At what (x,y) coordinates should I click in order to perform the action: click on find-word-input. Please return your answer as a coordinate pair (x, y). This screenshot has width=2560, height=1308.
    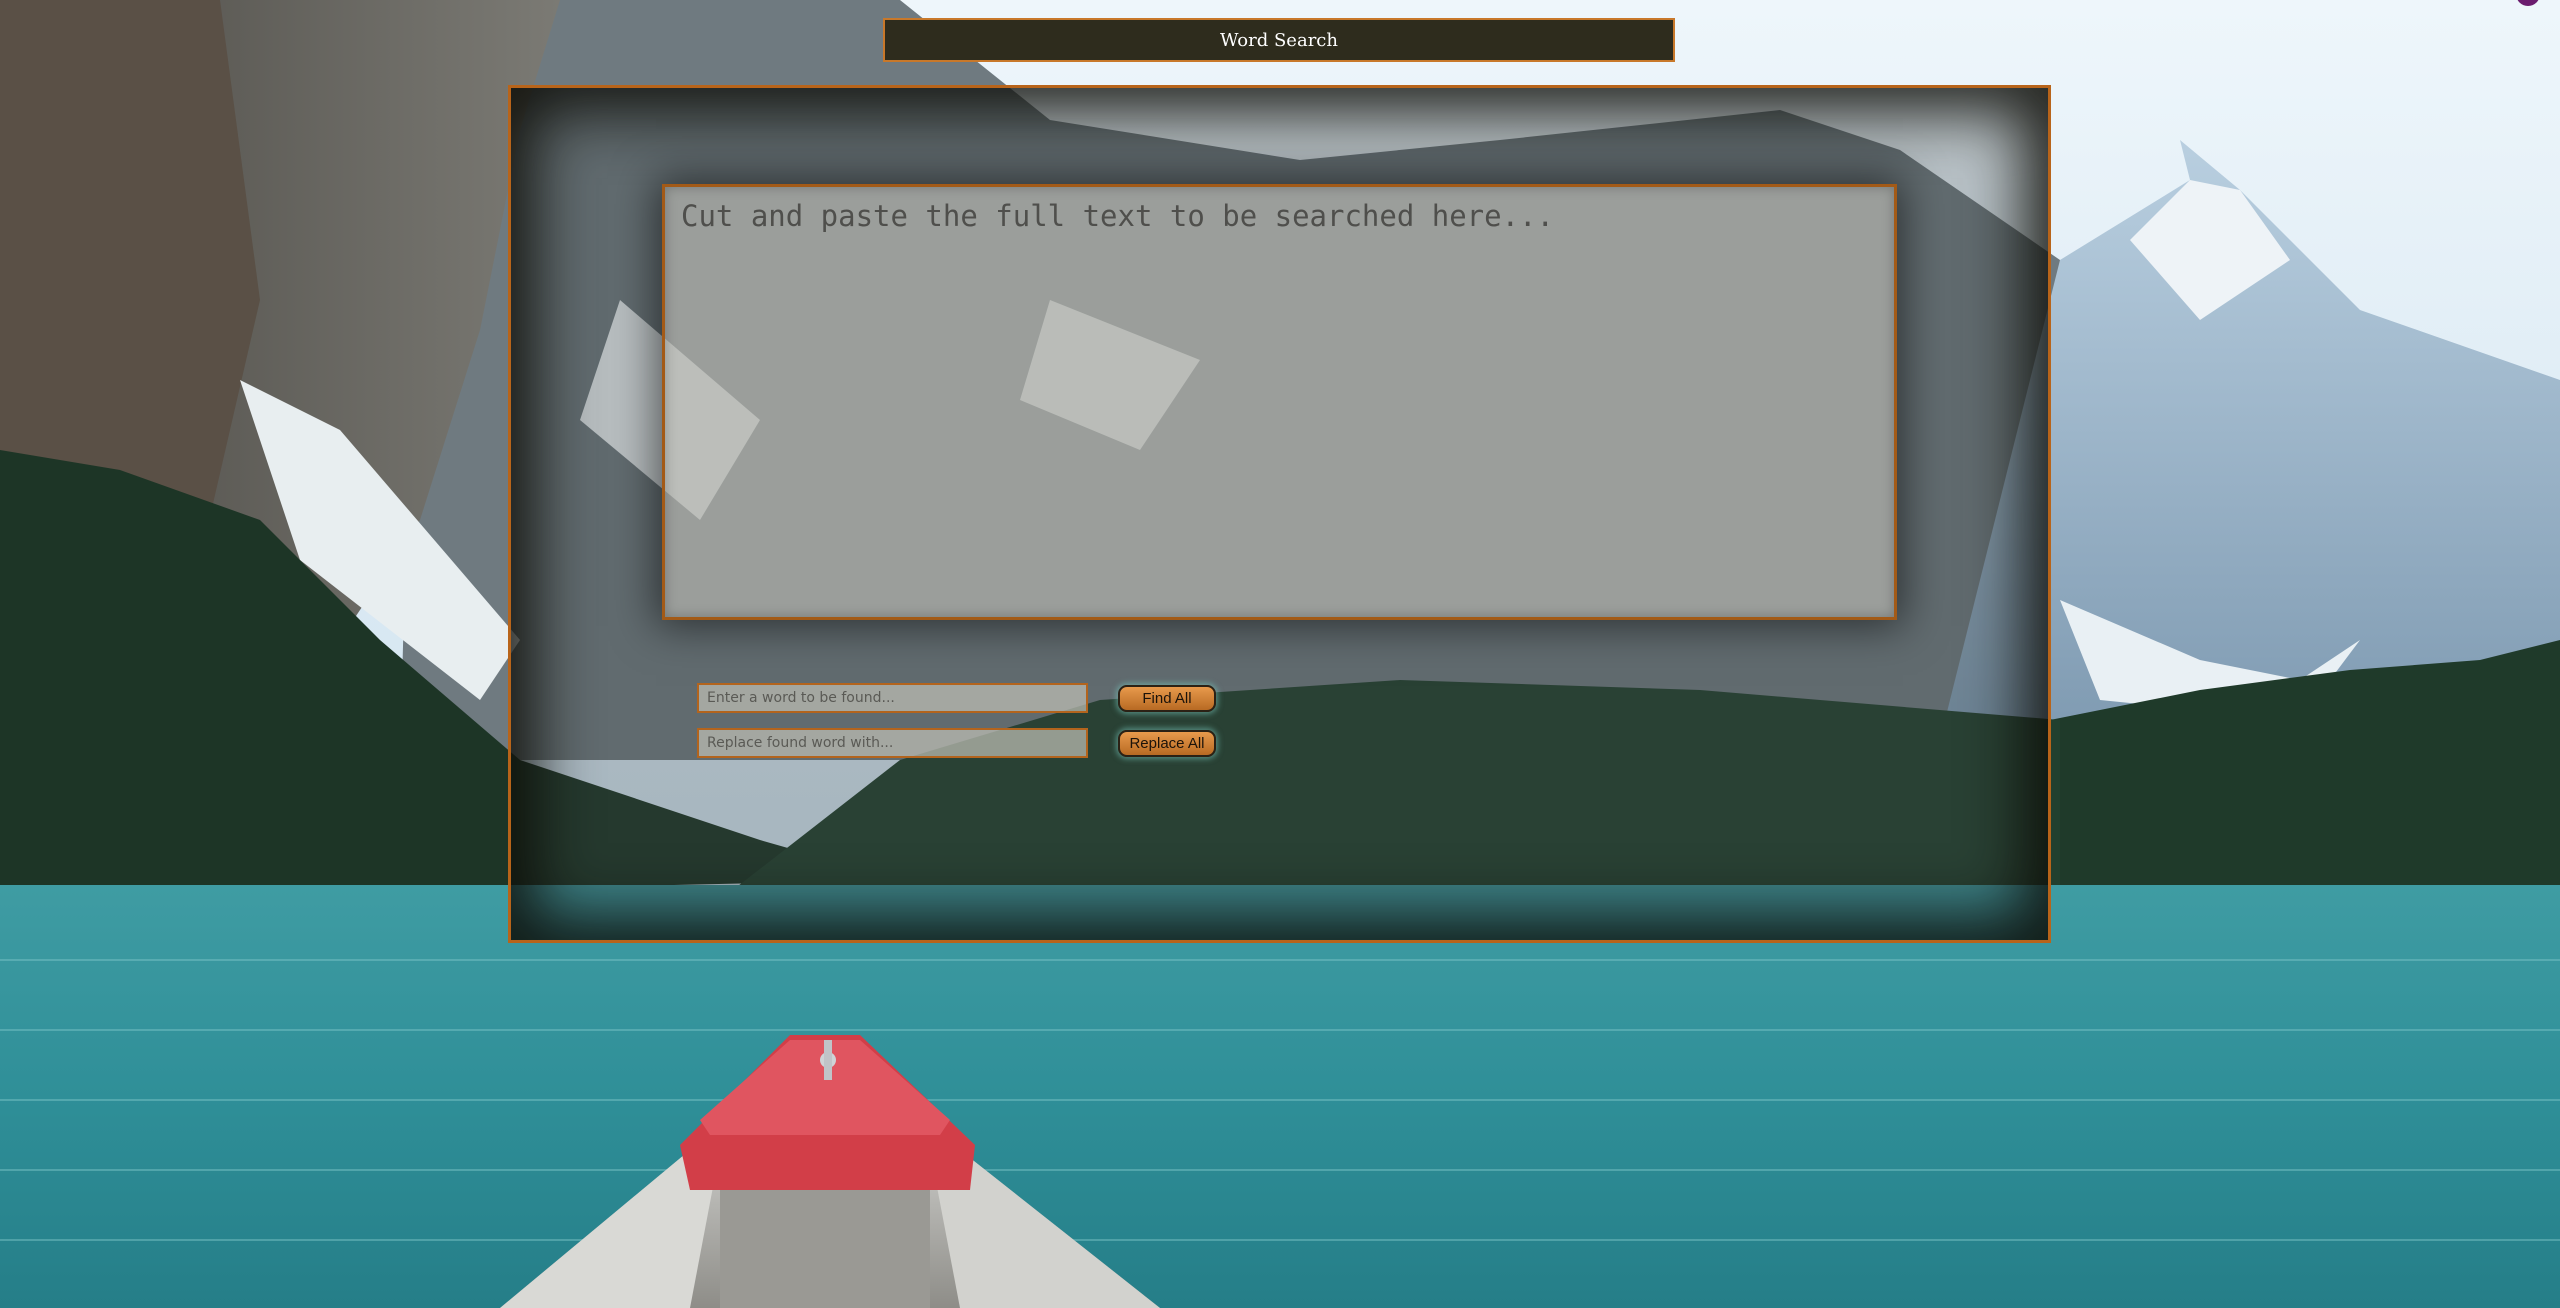
    Looking at the image, I should click on (892, 698).